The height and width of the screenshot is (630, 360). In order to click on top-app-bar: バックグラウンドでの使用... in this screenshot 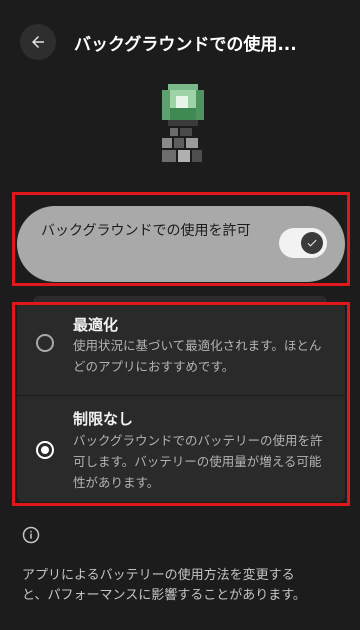, I will do `click(180, 43)`.